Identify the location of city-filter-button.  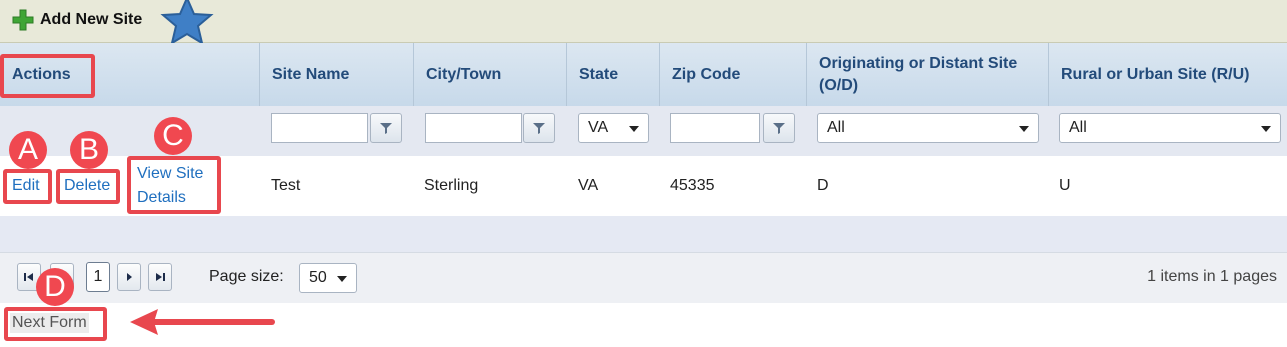
(539, 128).